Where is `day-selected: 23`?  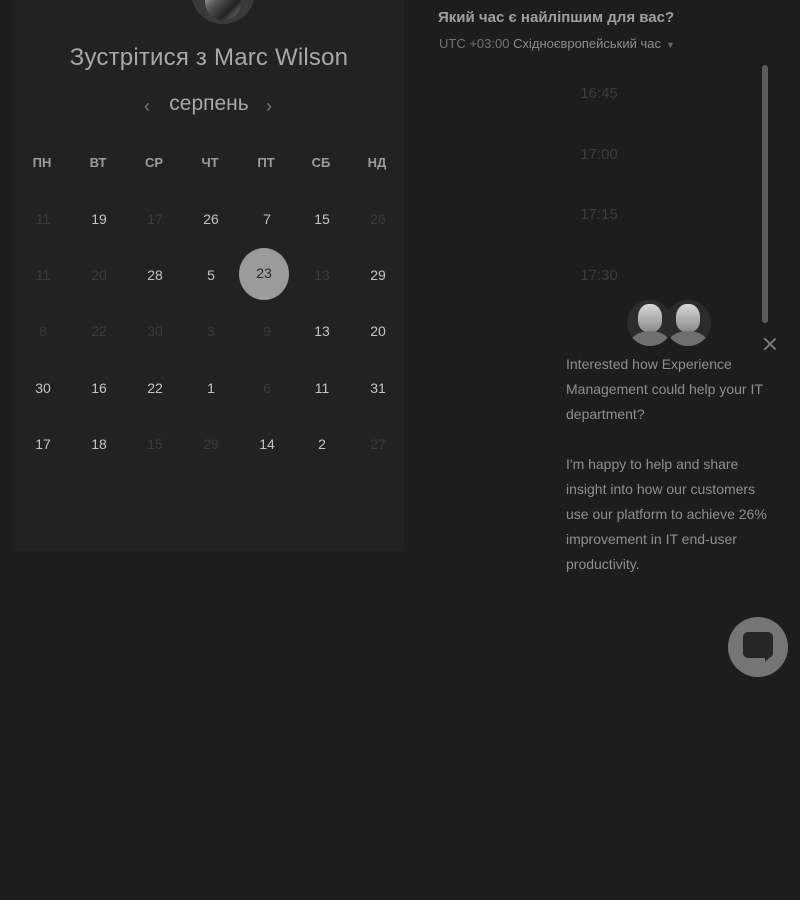
day-selected: 23 is located at coordinates (264, 274).